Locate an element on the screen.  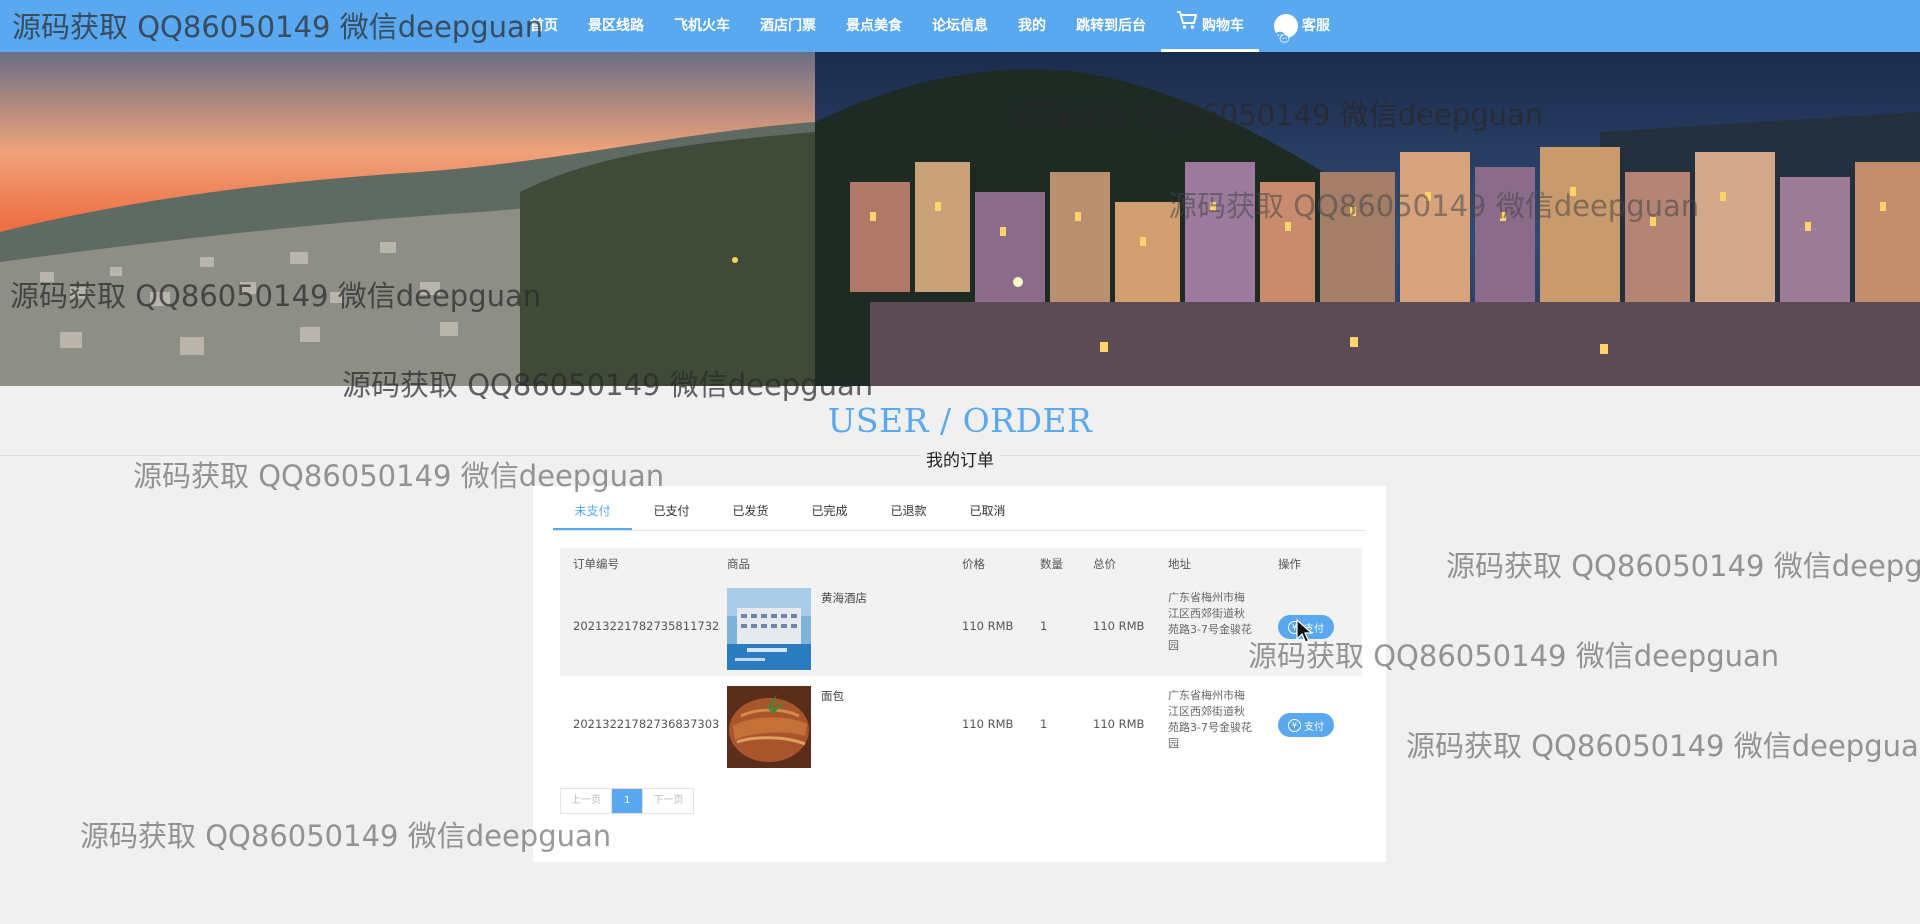
pay-button: ¥ 支付 is located at coordinates (1306, 725).